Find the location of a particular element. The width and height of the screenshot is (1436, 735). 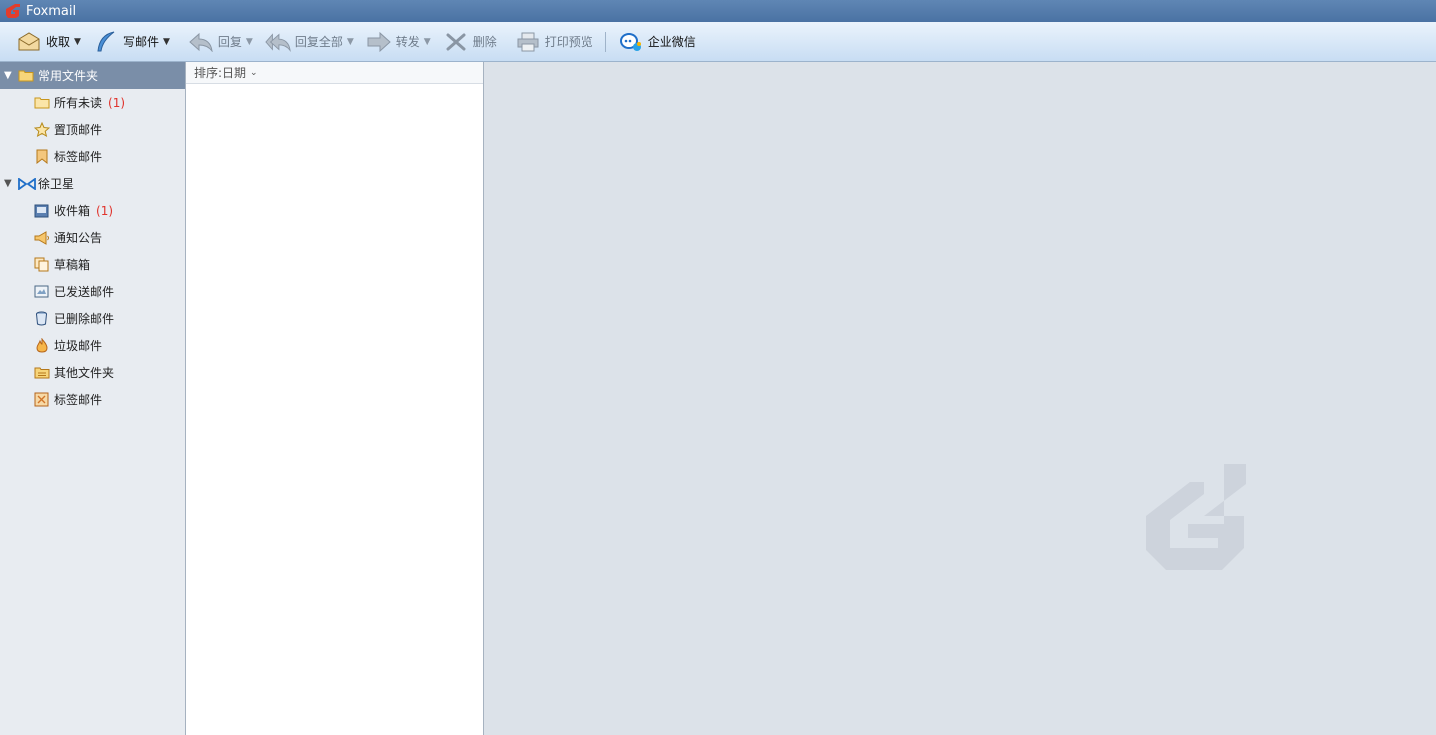

megaphone-icon is located at coordinates (41, 238).